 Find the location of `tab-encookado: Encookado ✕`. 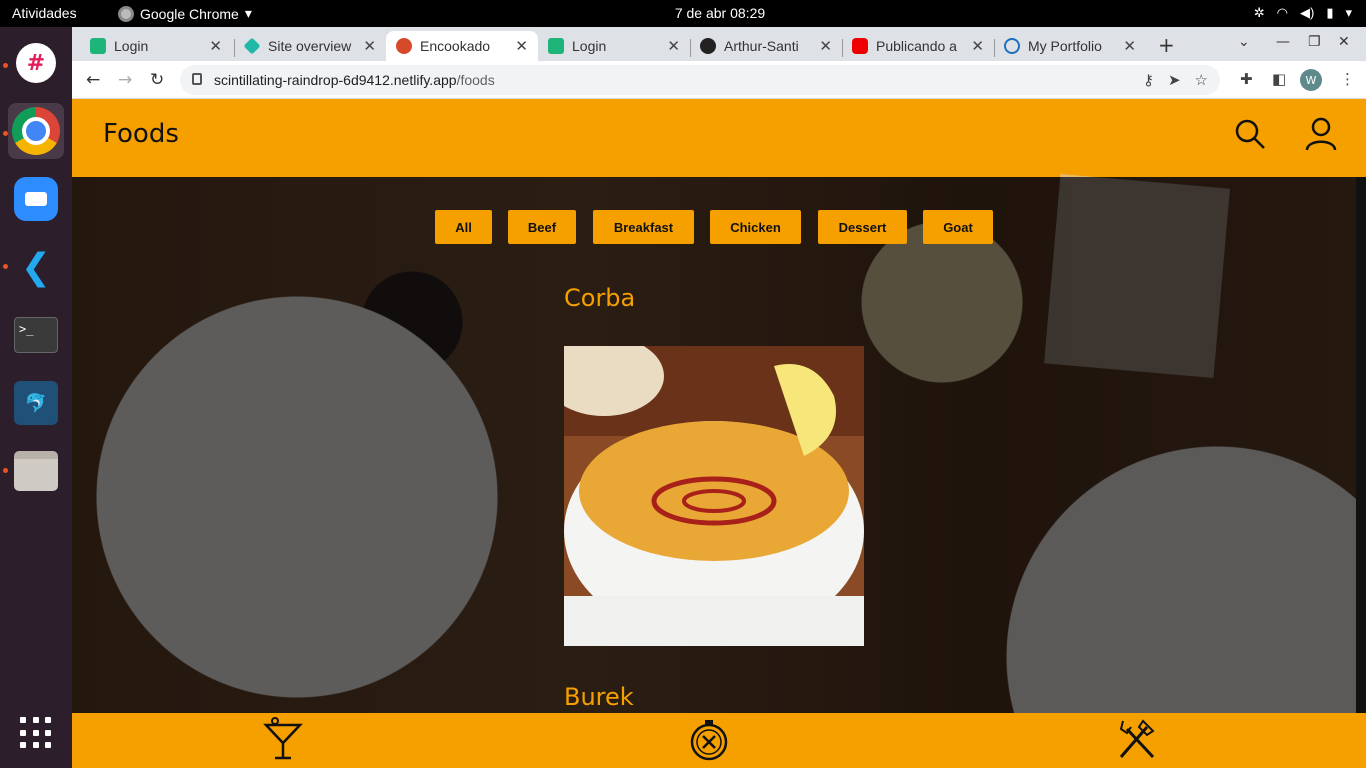

tab-encookado: Encookado ✕ is located at coordinates (462, 46).